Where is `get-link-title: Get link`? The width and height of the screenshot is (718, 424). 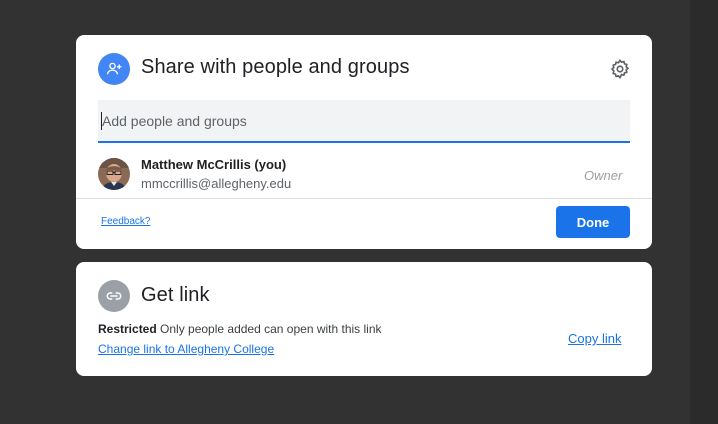 get-link-title: Get link is located at coordinates (175, 295).